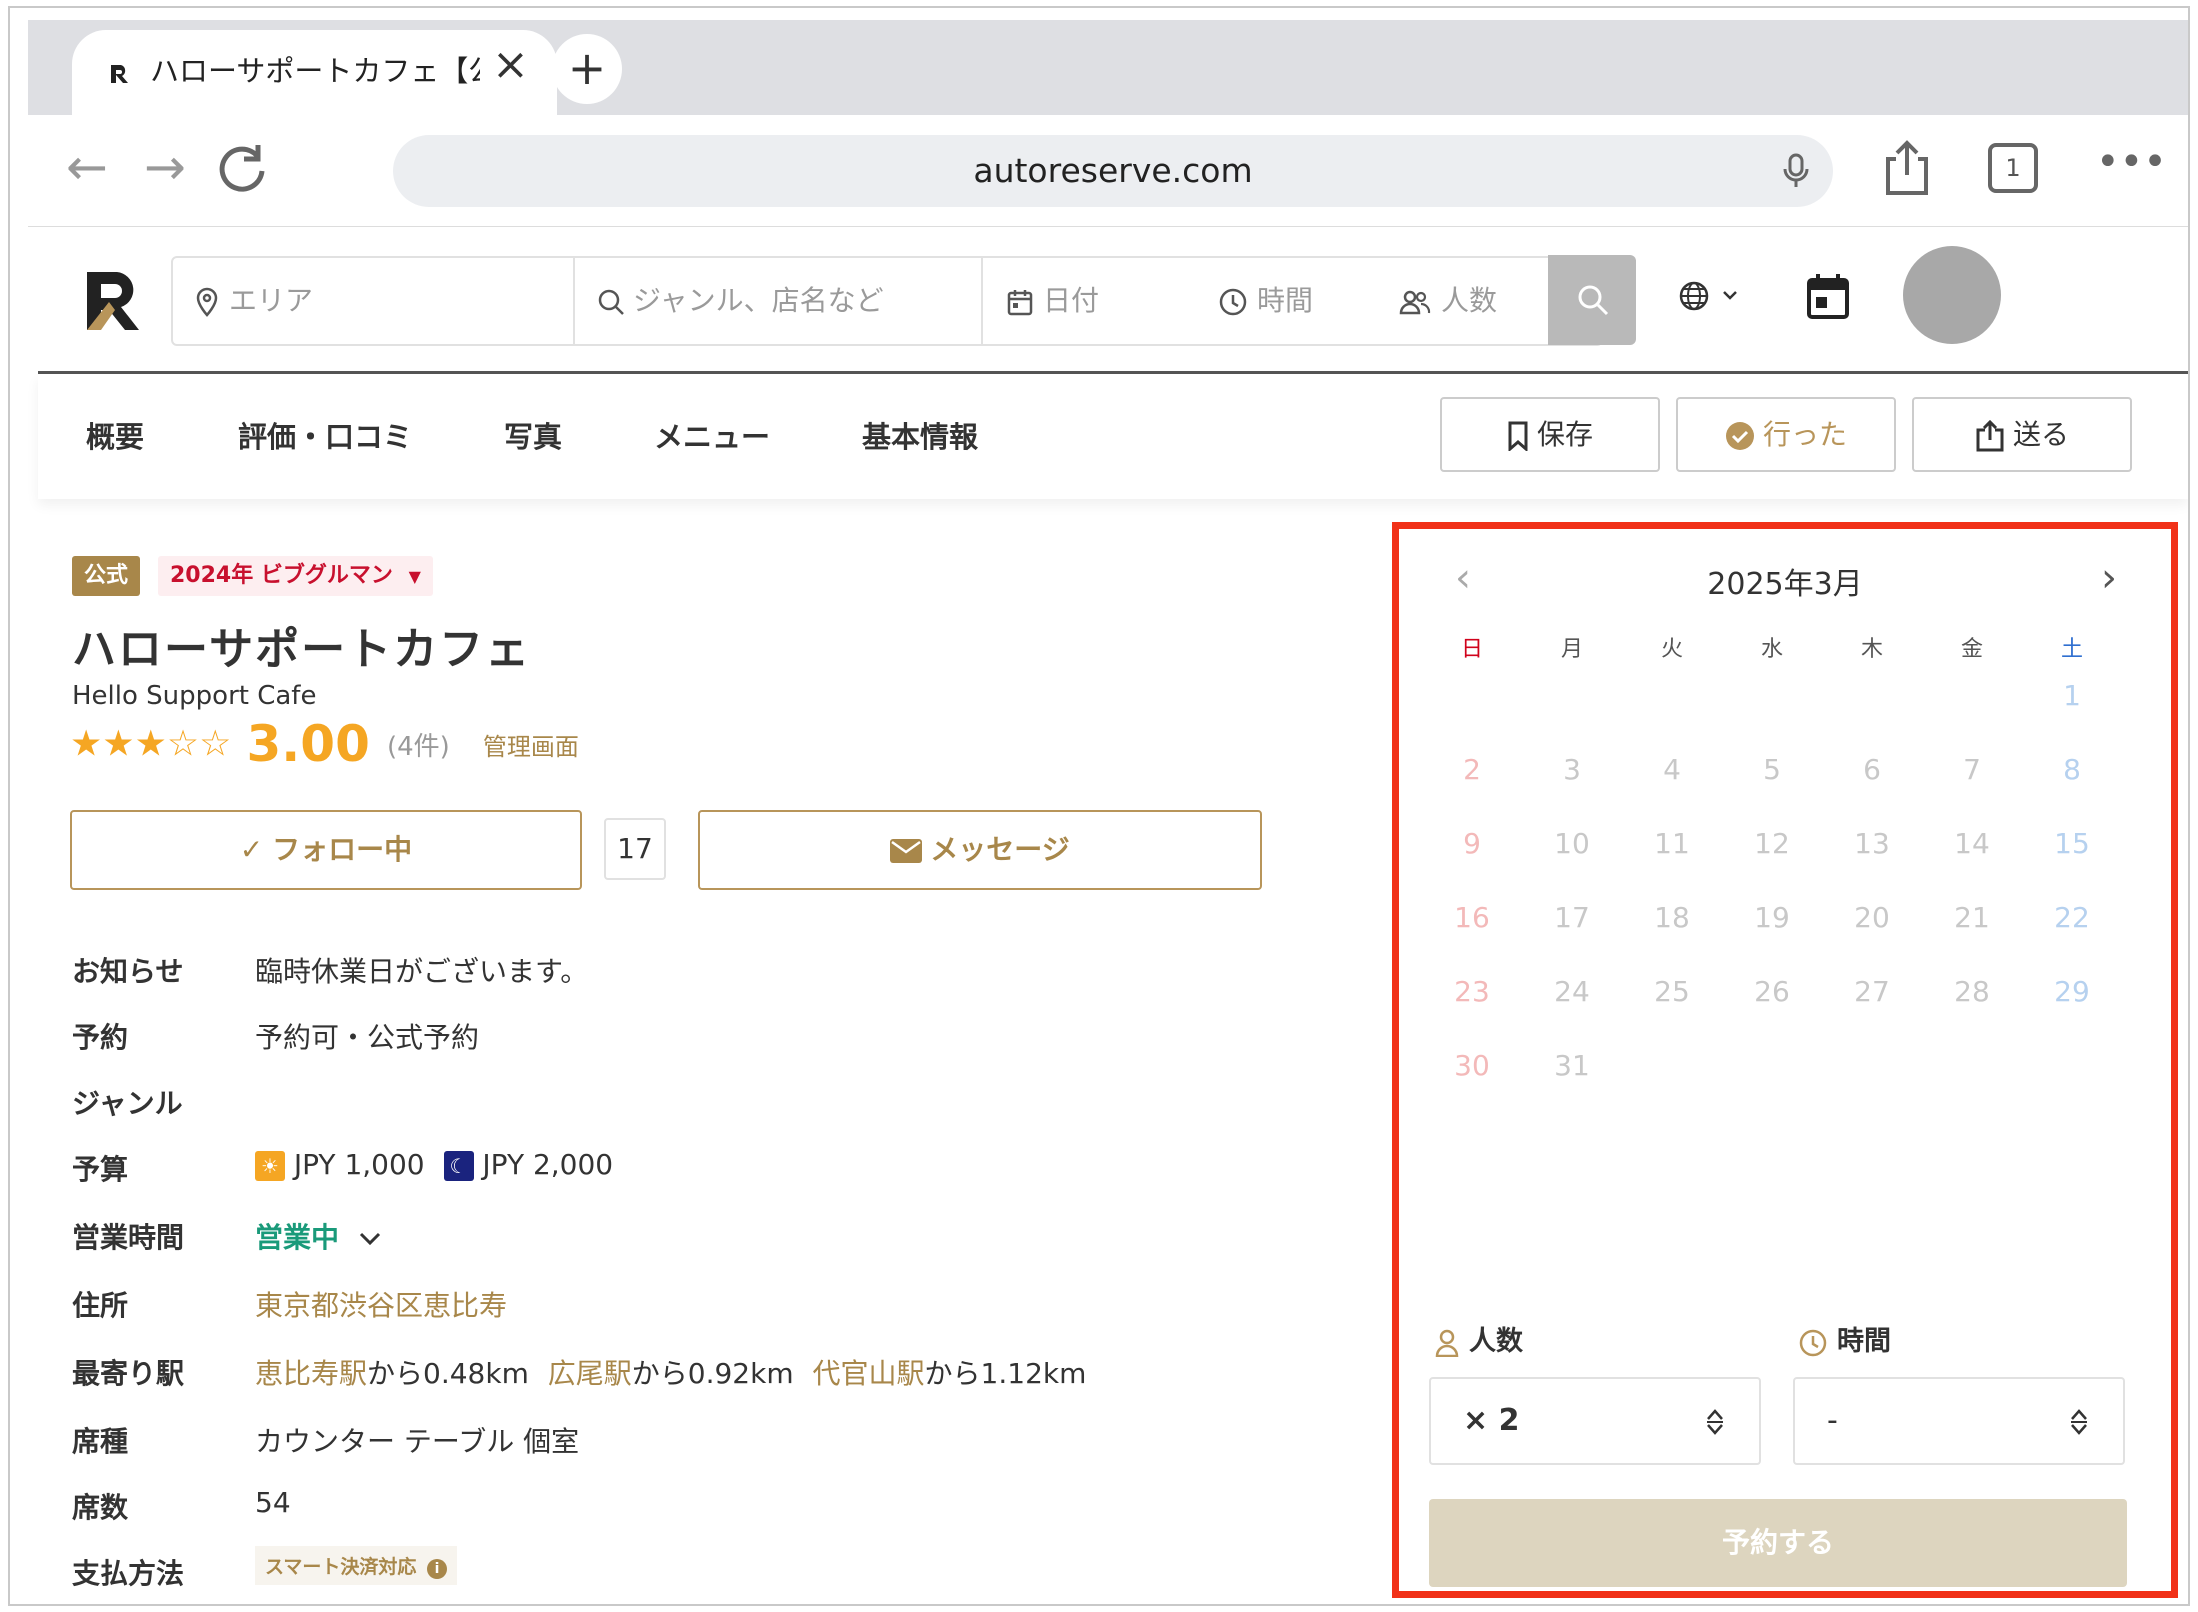 Image resolution: width=2198 pixels, height=1612 pixels. I want to click on review-count: (4件), so click(418, 747).